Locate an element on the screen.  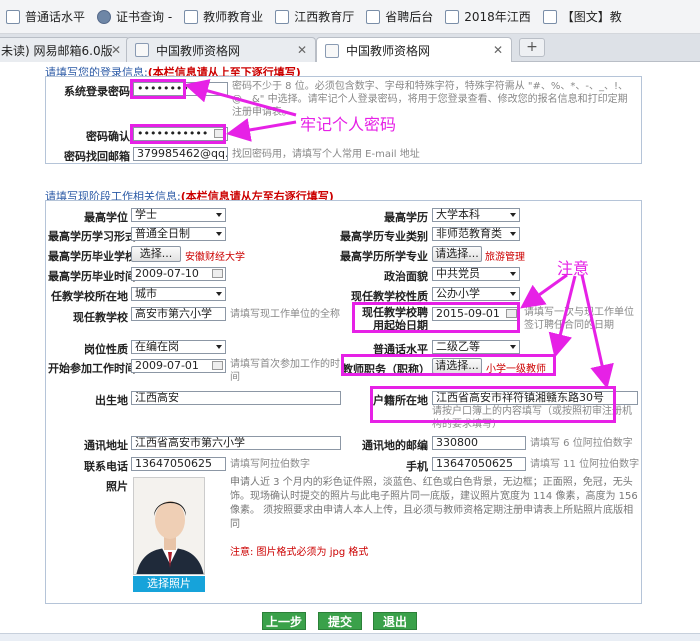
arrow-to-title is located at coordinates (562, 316).